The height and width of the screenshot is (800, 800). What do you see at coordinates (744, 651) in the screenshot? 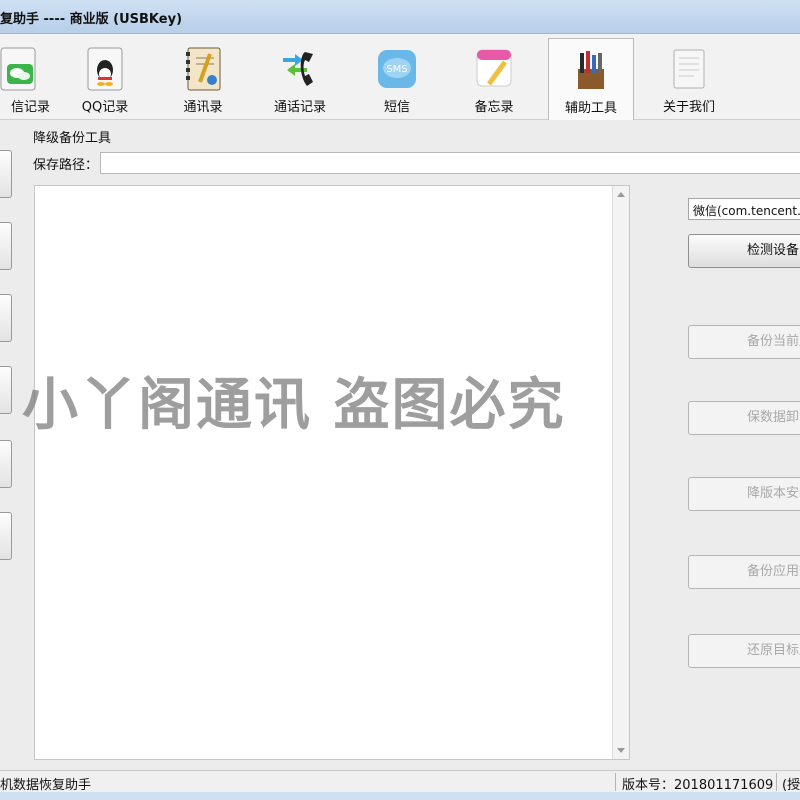
I see `restore-target-app-button: 还原目标应` at bounding box center [744, 651].